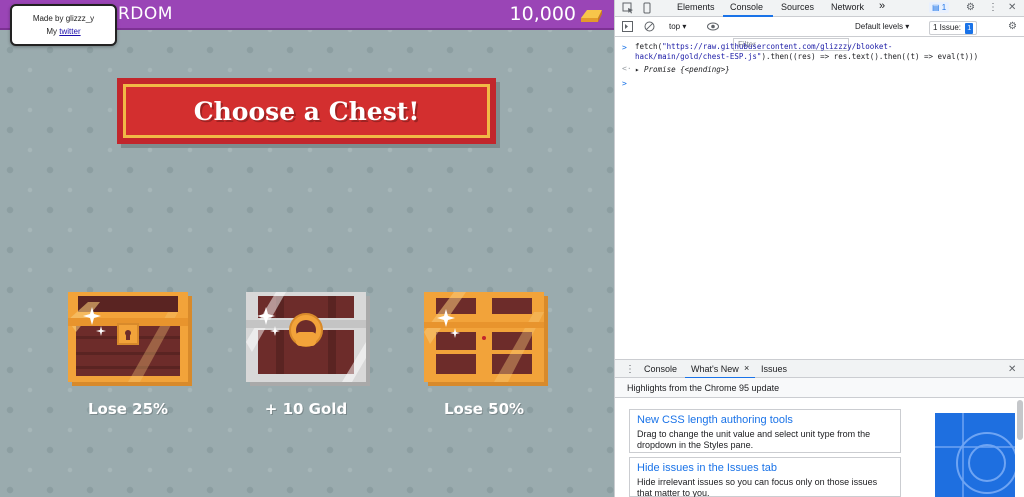 The width and height of the screenshot is (1024, 497). I want to click on code-fetch: fetch(, so click(649, 46).